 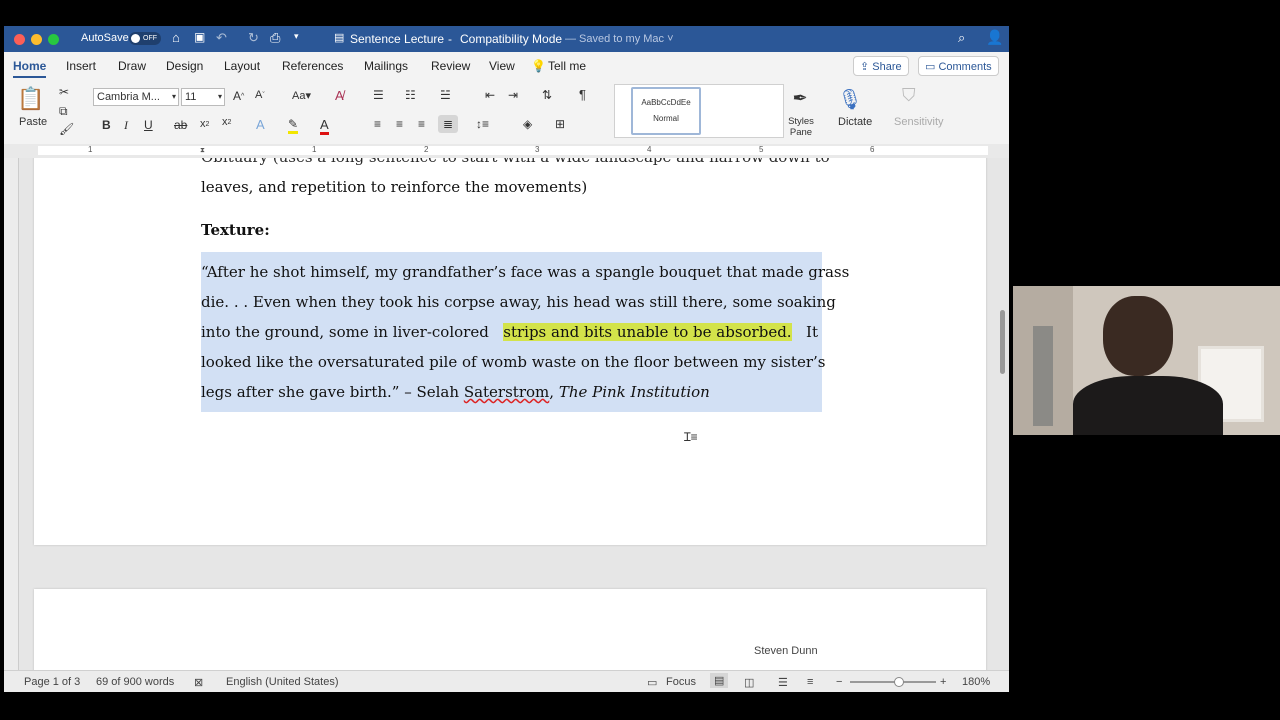 What do you see at coordinates (582, 94) in the screenshot?
I see `show-formatting-icon: ¶` at bounding box center [582, 94].